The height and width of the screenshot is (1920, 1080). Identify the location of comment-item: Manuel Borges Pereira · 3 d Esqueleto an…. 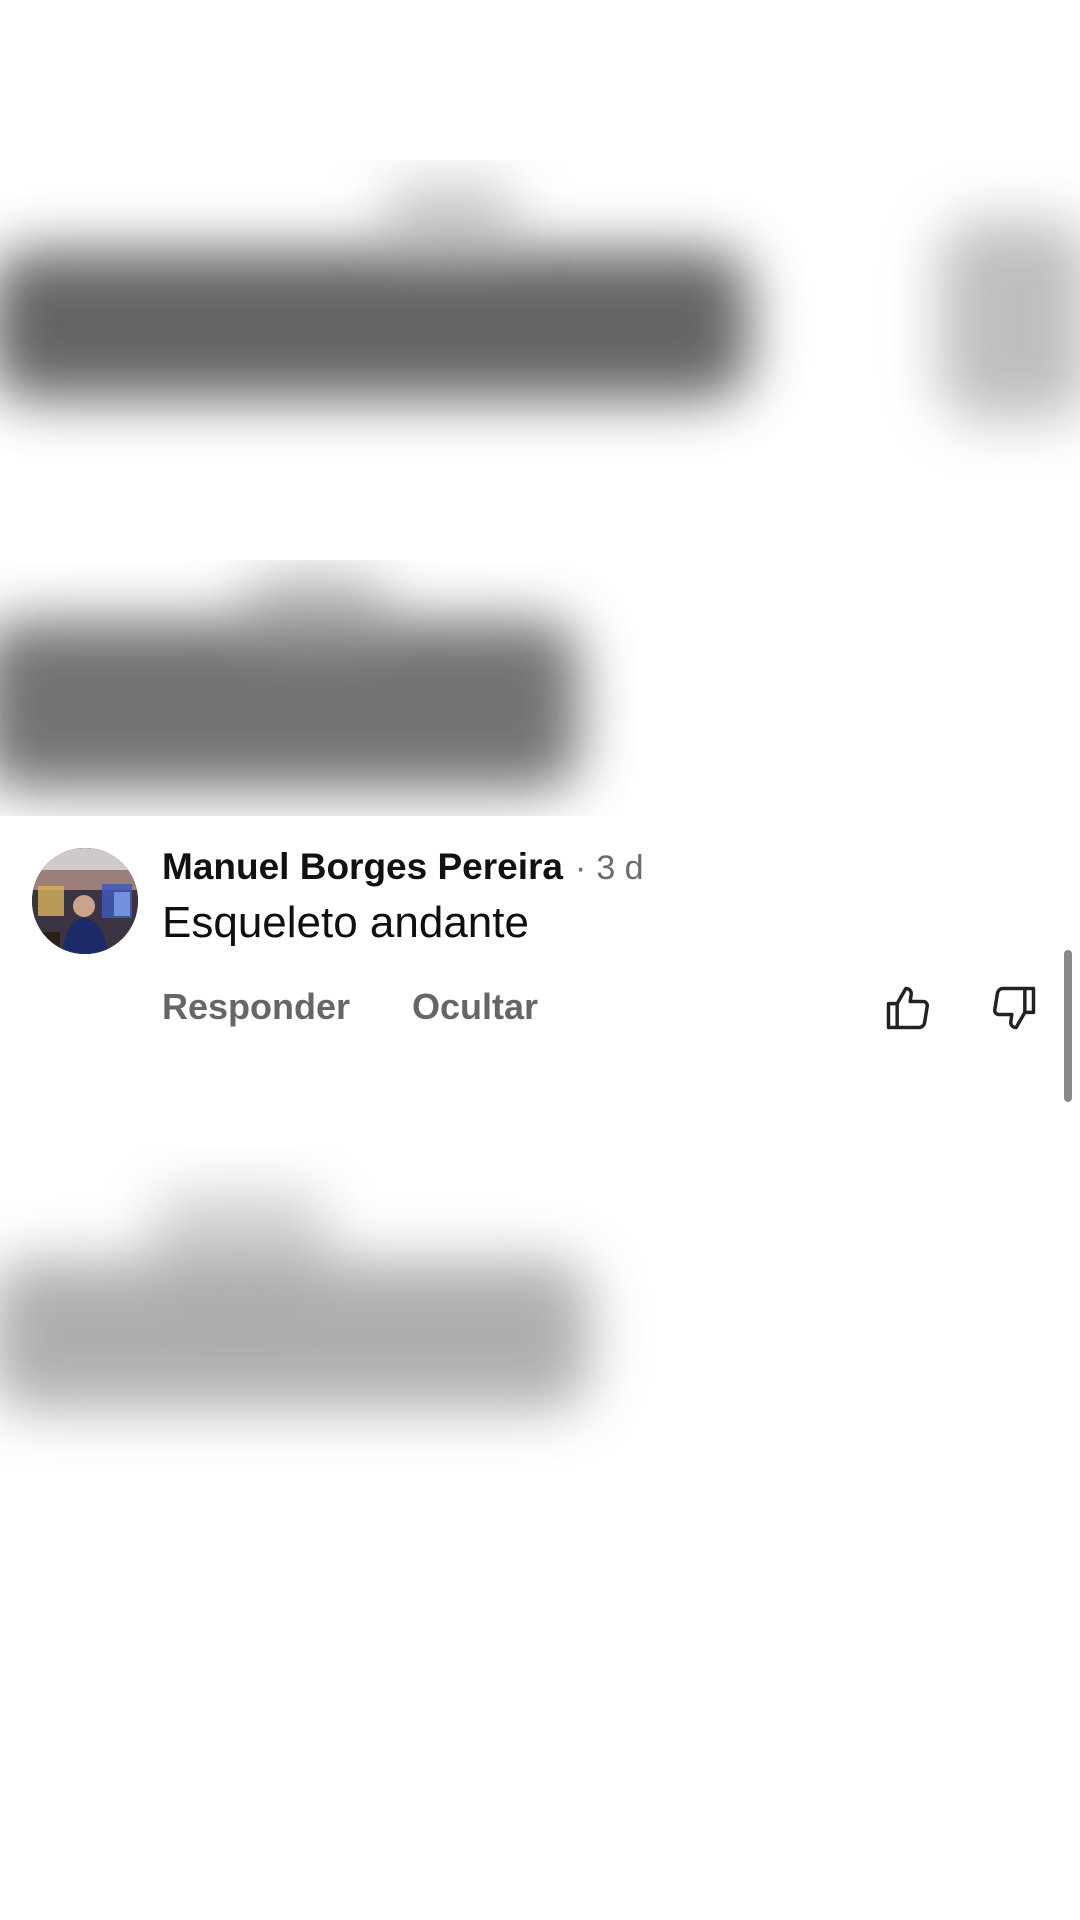
(540, 946).